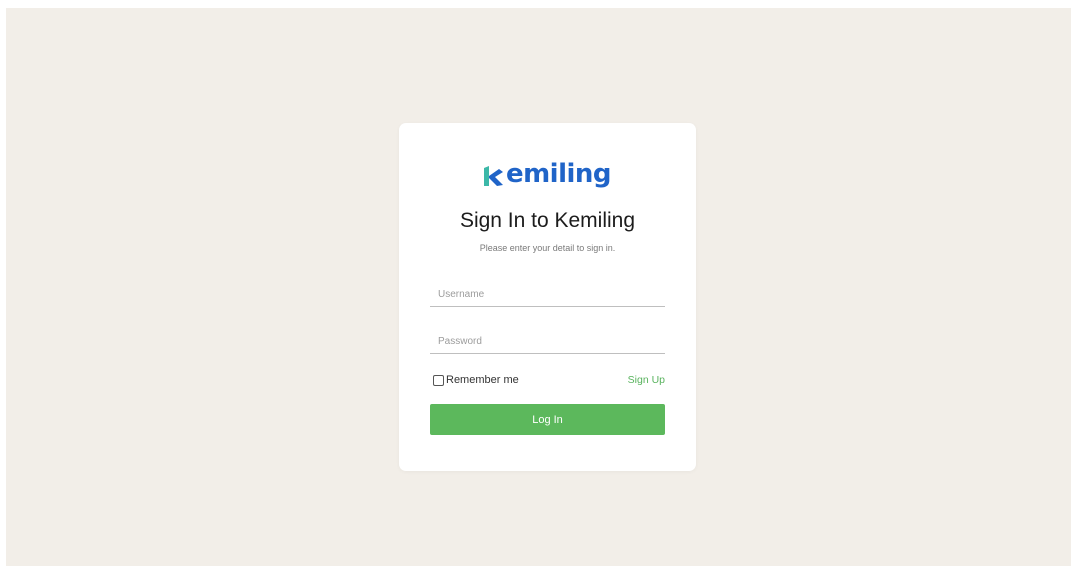  I want to click on password-field-wrapper, so click(547, 341).